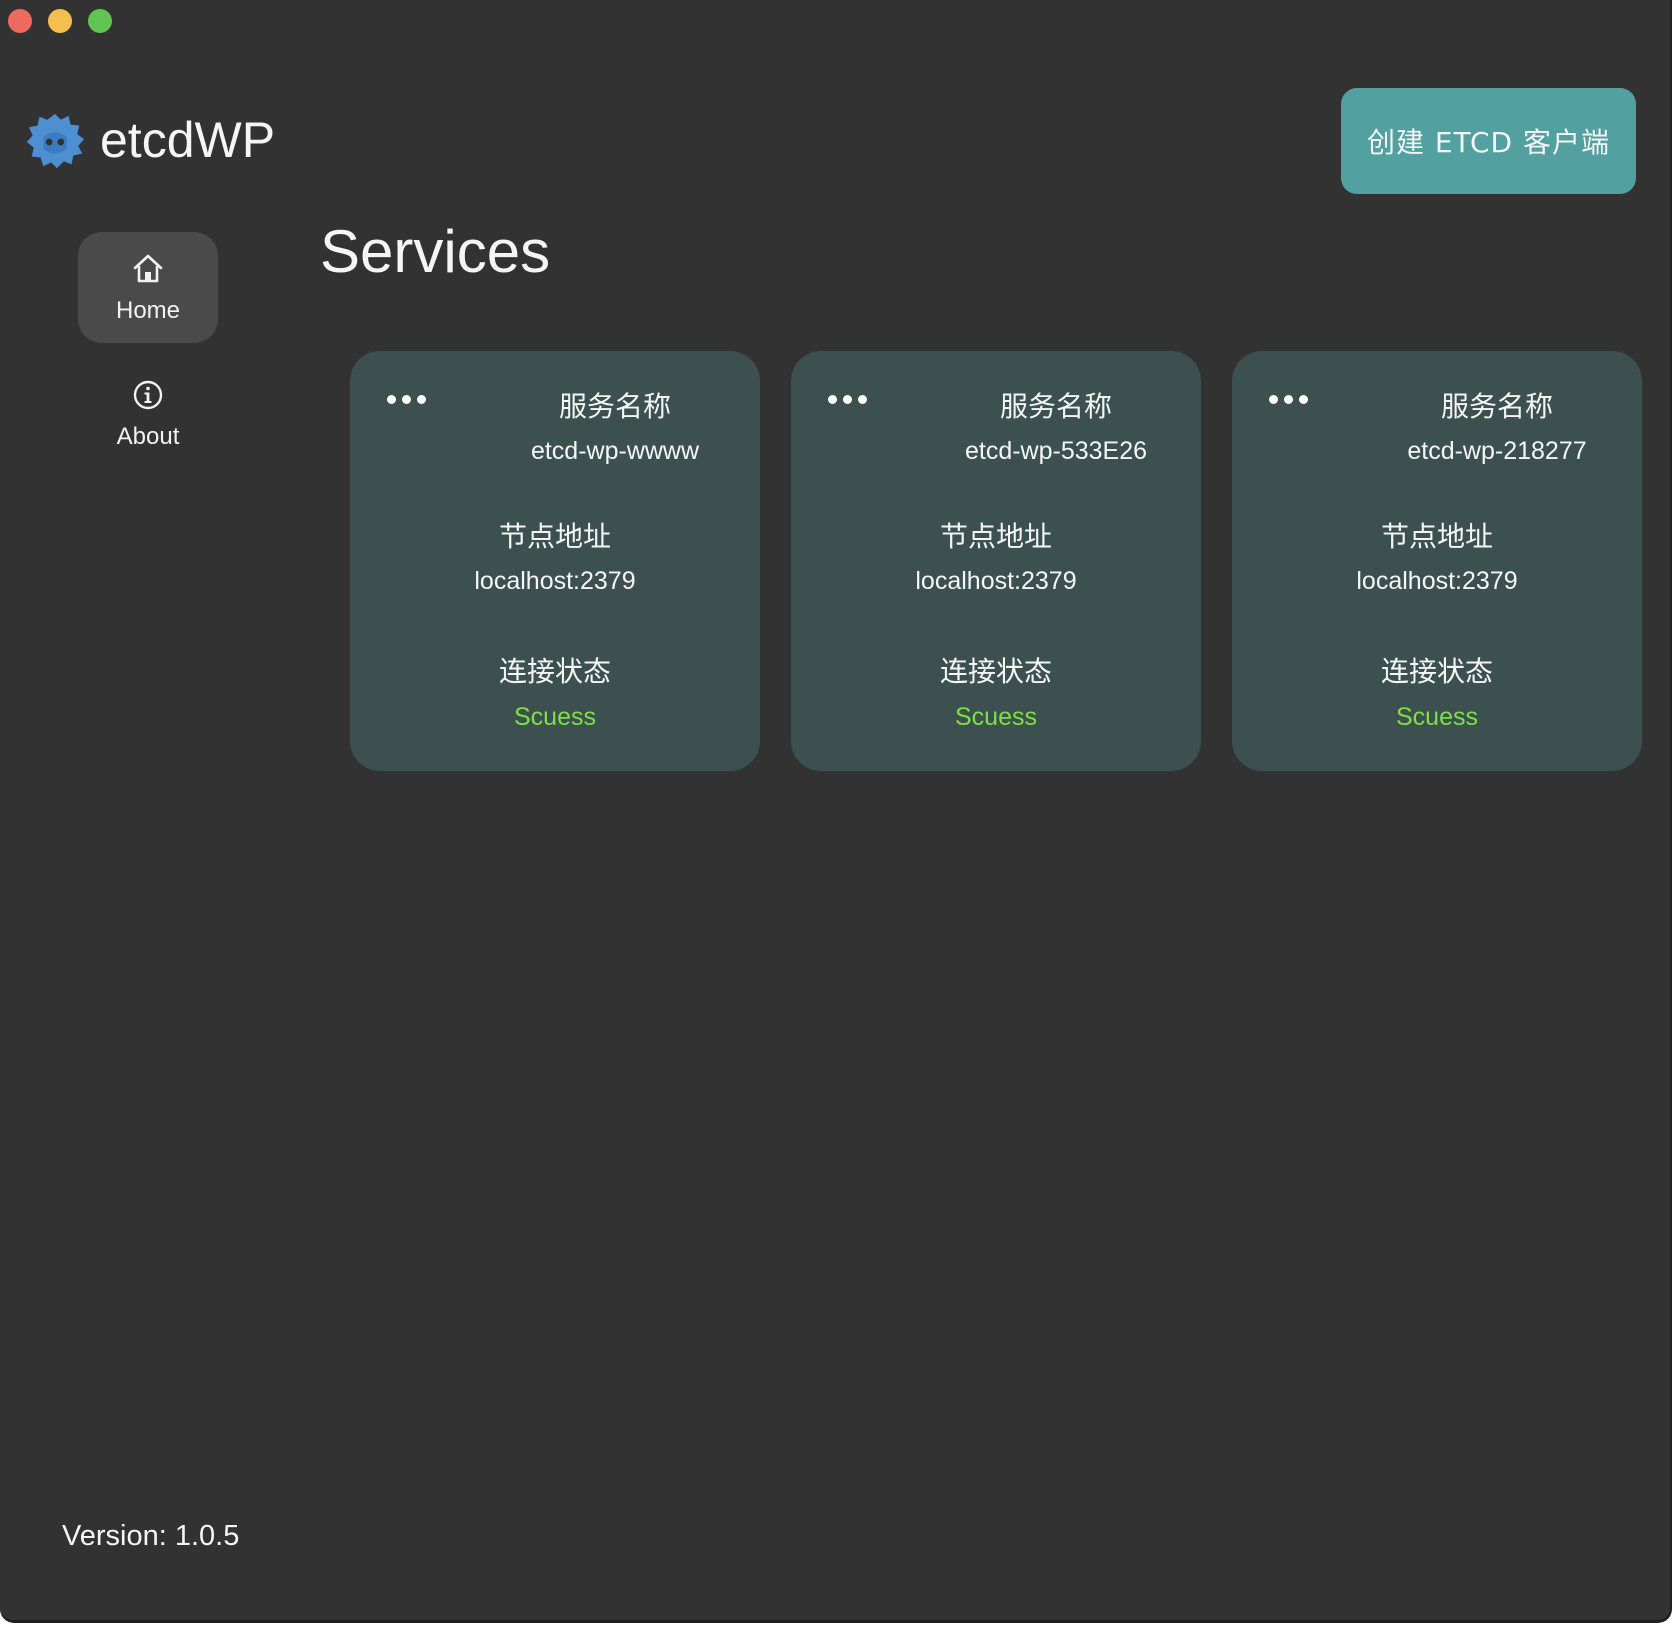 The height and width of the screenshot is (1628, 1674). What do you see at coordinates (148, 394) in the screenshot?
I see `info-icon` at bounding box center [148, 394].